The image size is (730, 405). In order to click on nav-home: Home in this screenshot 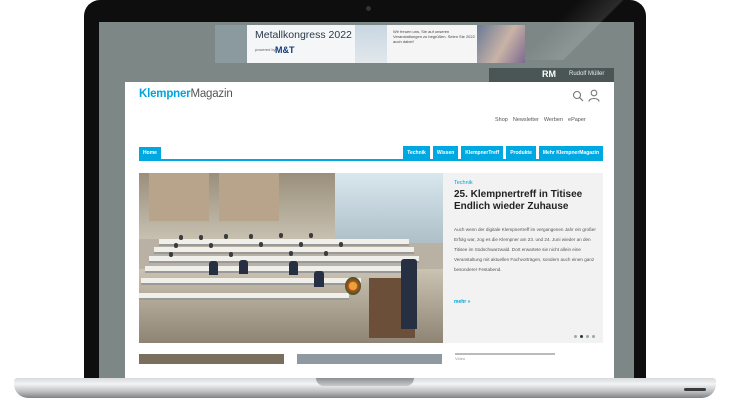, I will do `click(150, 153)`.